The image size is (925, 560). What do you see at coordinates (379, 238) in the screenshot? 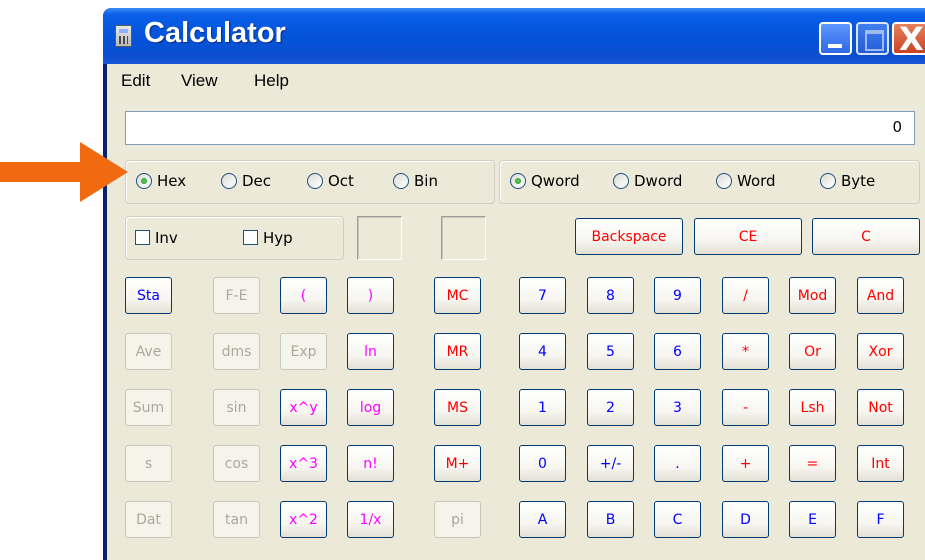
I see `parenthesis-indicator` at bounding box center [379, 238].